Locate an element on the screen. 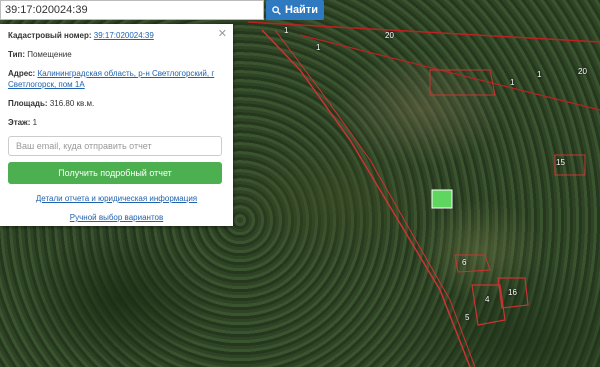 The height and width of the screenshot is (367, 600). floor-value: 1 is located at coordinates (35, 122).